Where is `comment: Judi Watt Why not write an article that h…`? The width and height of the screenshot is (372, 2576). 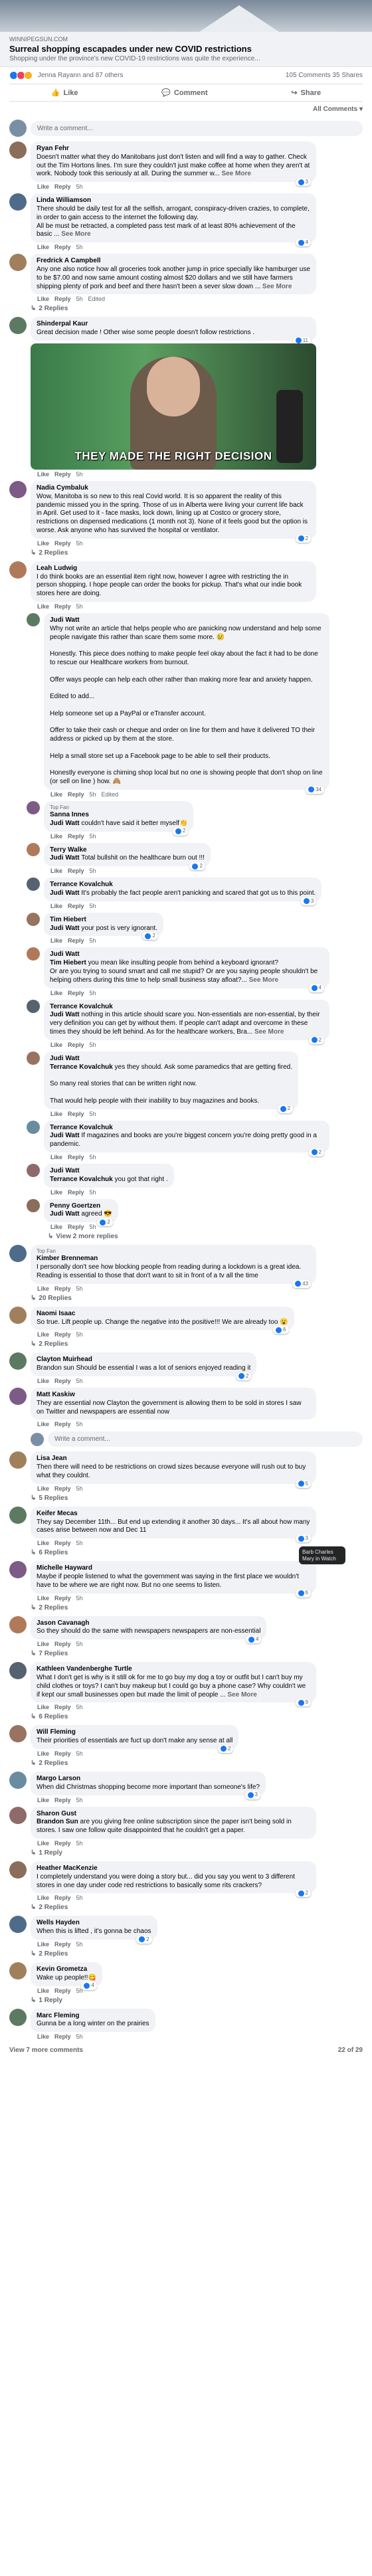
comment: Judi Watt Why not write an article that h… is located at coordinates (186, 705).